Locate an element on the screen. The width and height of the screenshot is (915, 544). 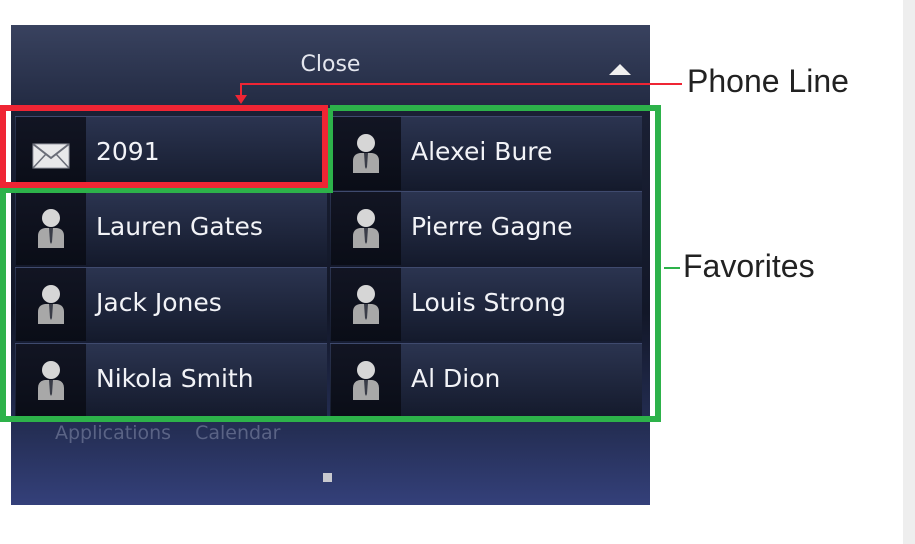
favorites-callout: Favorites is located at coordinates (749, 266).